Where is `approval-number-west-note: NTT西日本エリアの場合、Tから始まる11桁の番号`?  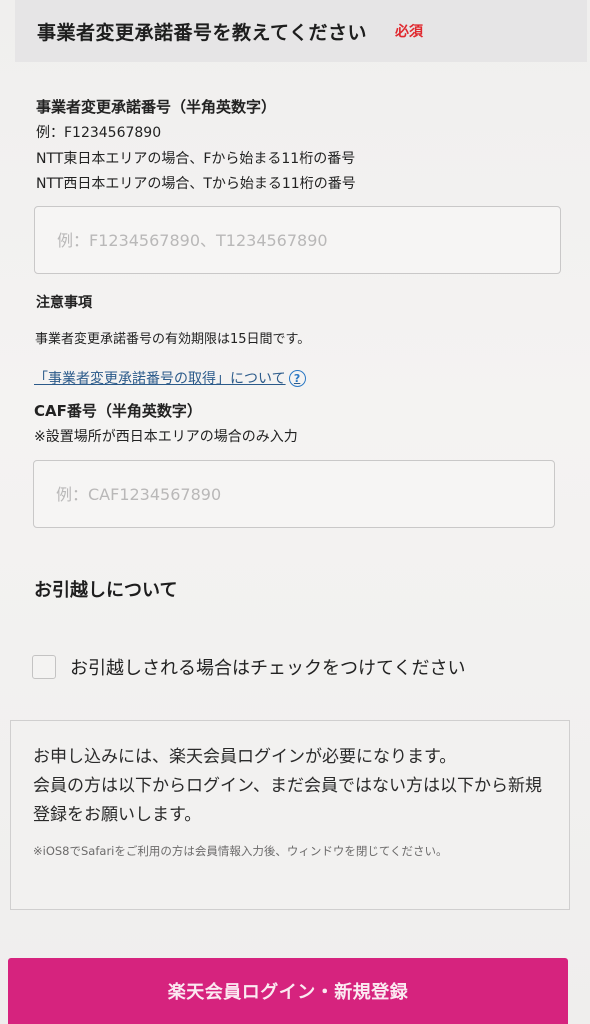 approval-number-west-note: NTT西日本エリアの場合、Tから始まる11桁の番号 is located at coordinates (196, 184).